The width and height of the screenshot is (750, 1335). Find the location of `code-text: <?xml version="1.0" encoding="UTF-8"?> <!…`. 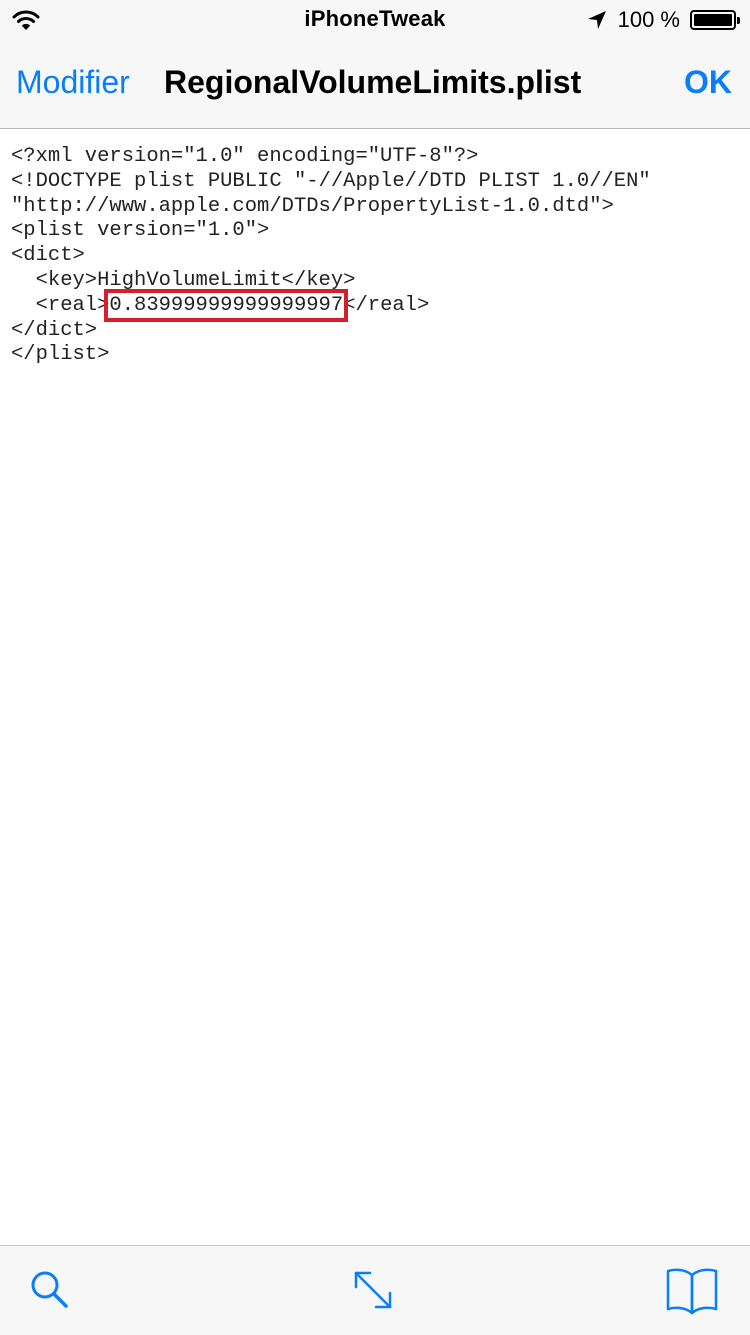

code-text: <?xml version="1.0" encoding="UTF-8"?> <!… is located at coordinates (331, 256).